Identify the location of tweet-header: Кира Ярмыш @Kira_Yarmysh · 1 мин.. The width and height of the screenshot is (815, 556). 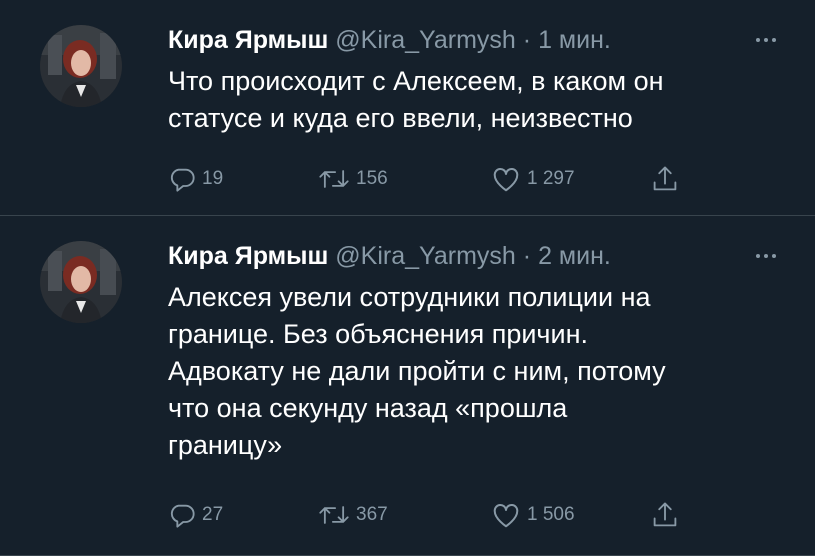
(481, 40).